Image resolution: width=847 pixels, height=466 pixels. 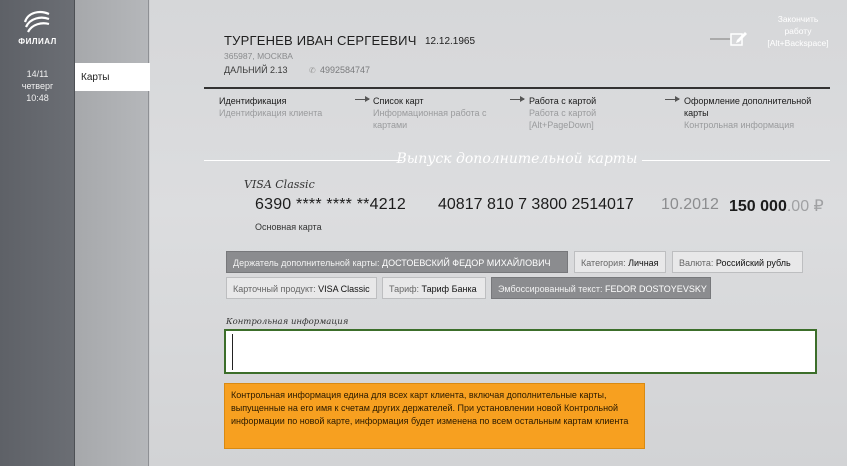 I want to click on account-number: 40817 810 7 3800 2514017, so click(x=536, y=204).